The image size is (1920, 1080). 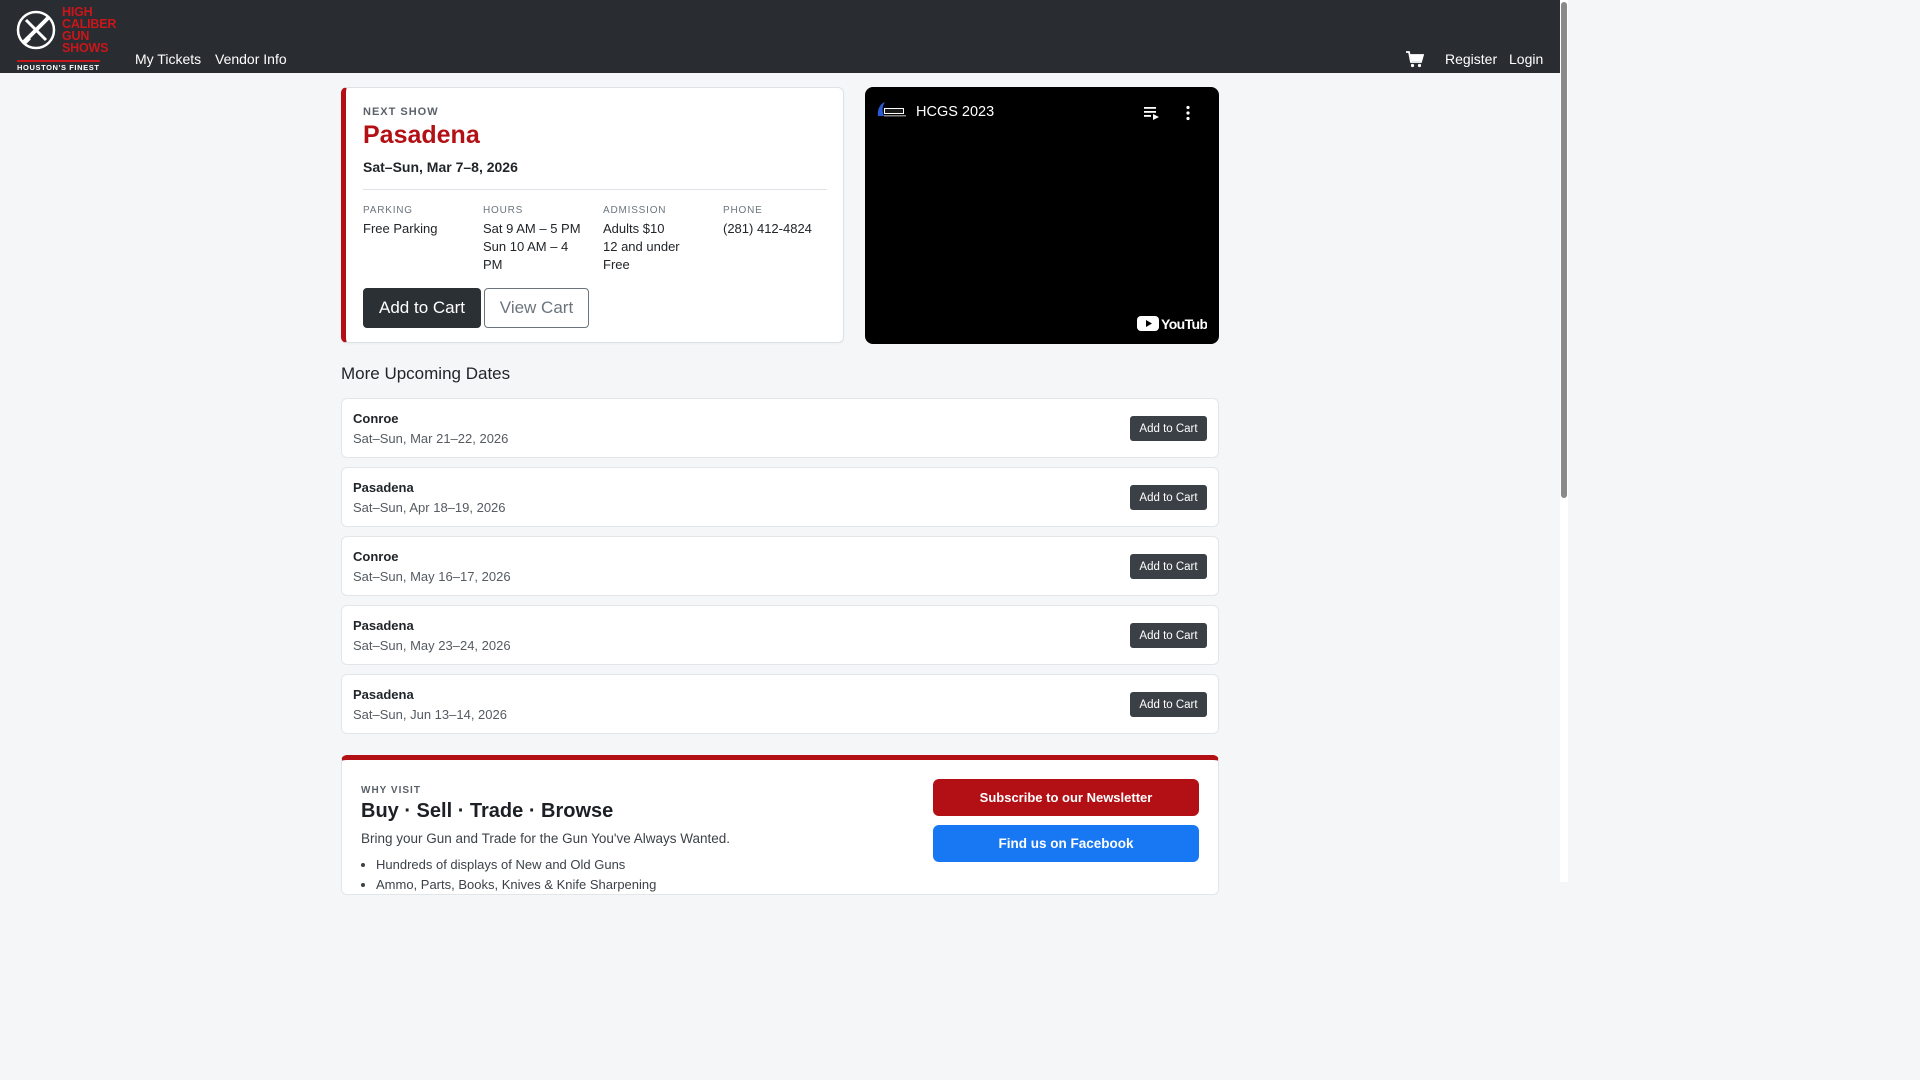 I want to click on hours-info: HOURS Sat 9 AM – 5 PM Sun 10 AM – 4 PM, so click(x=539, y=239).